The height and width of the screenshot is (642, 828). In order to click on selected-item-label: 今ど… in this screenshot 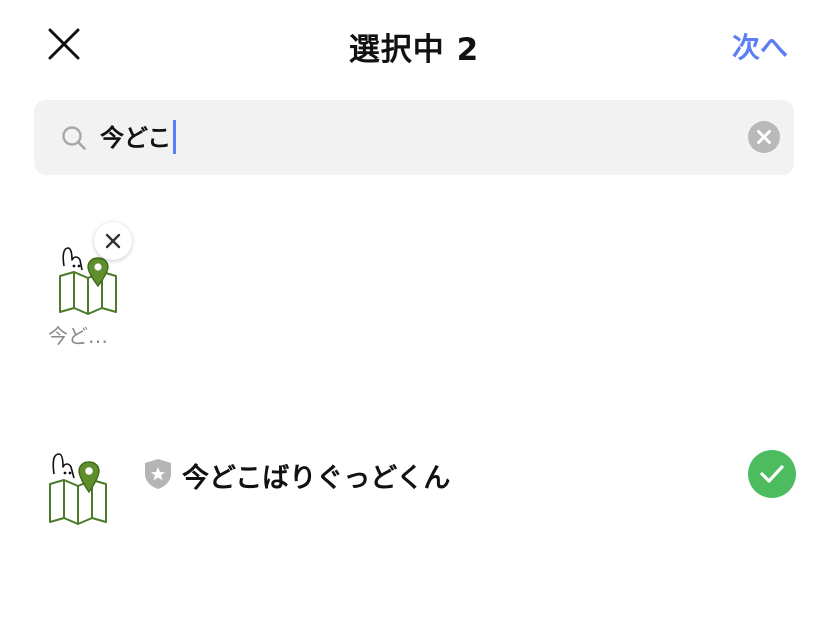, I will do `click(78, 336)`.